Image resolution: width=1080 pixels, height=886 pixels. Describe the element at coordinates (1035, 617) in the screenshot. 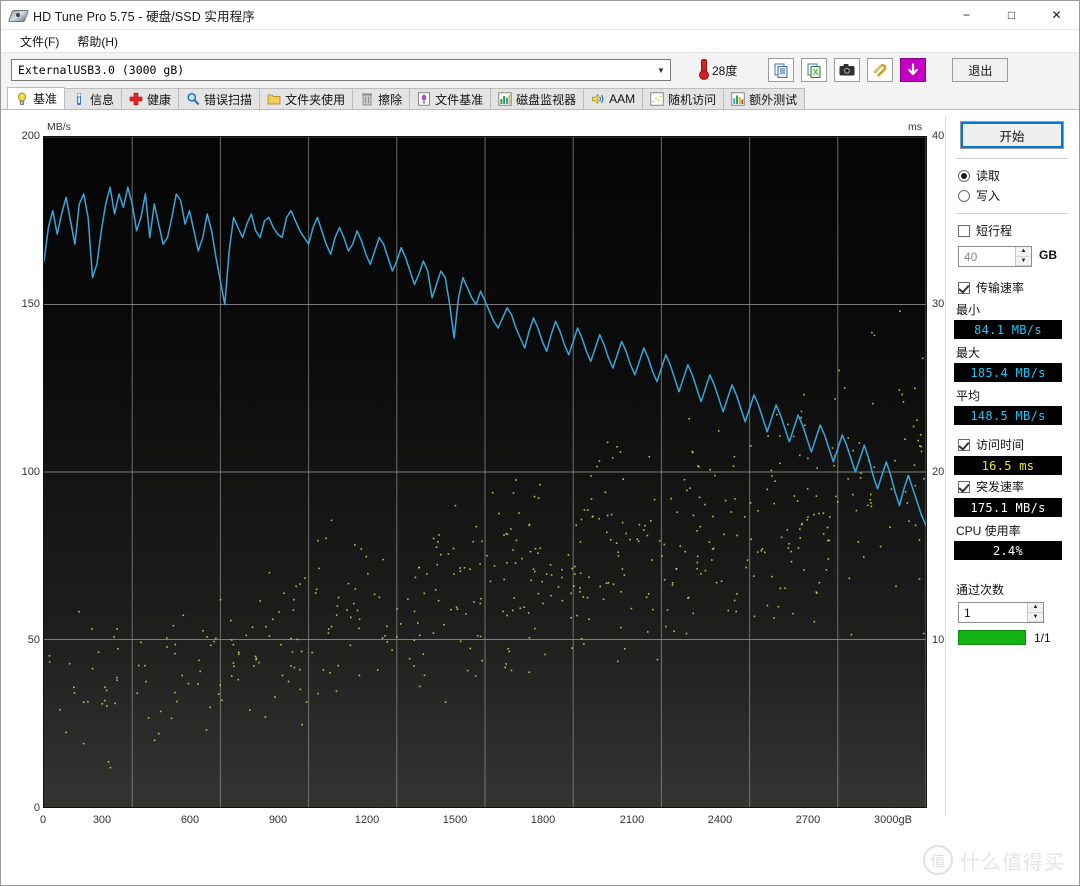

I see `passes-stepper-down-icon: ▼` at that location.